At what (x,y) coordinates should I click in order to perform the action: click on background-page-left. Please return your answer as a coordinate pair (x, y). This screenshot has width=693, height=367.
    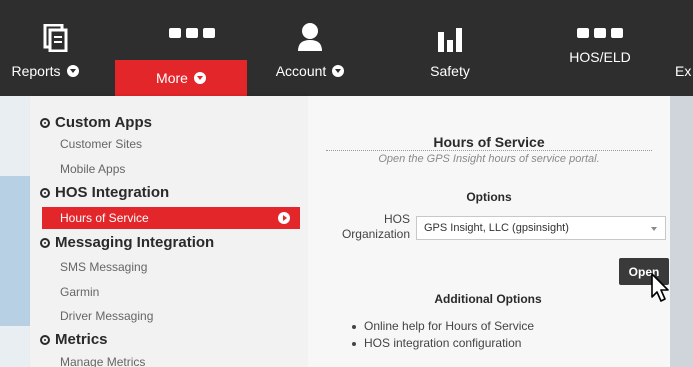
    Looking at the image, I should click on (15, 231).